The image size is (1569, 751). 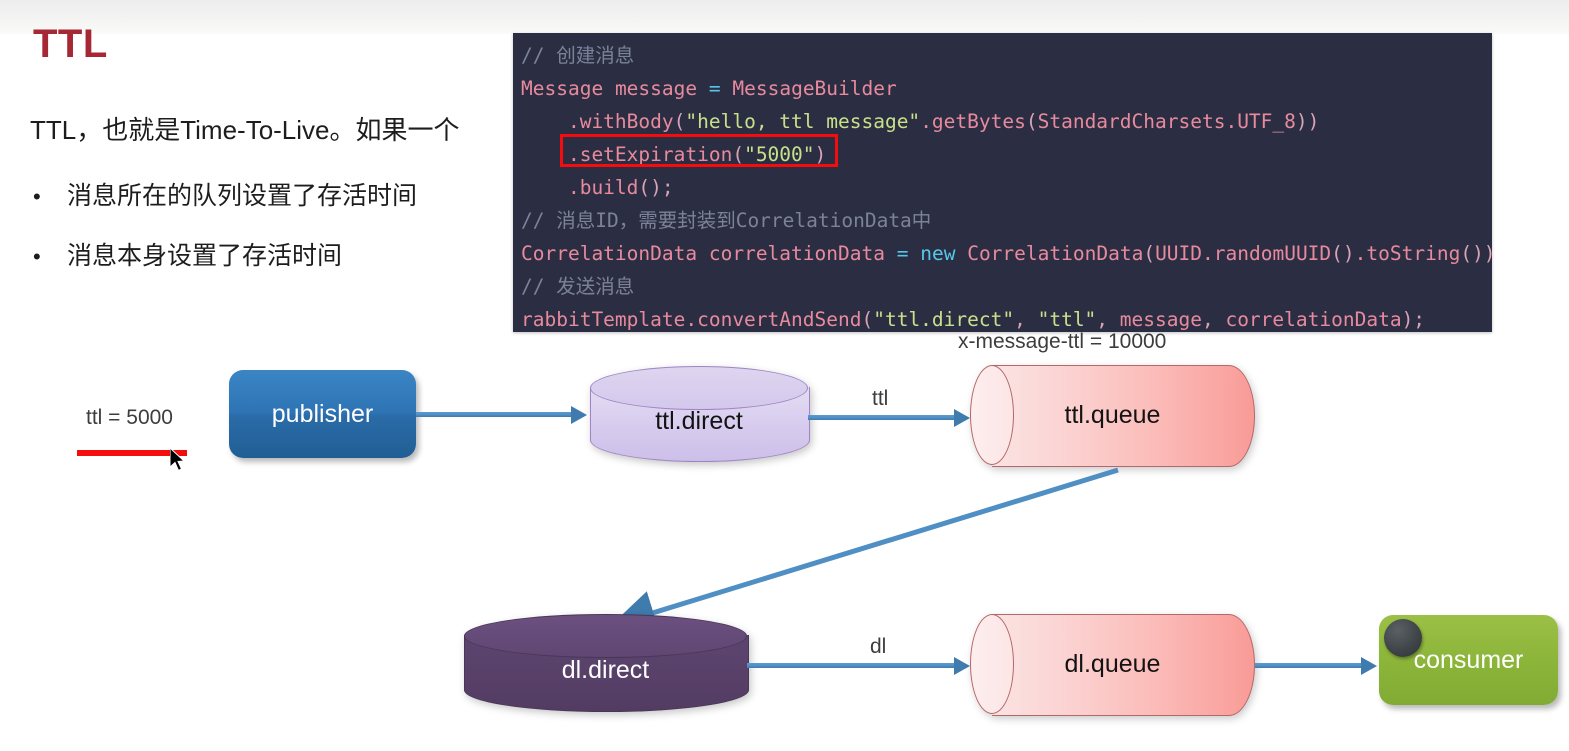 What do you see at coordinates (1006, 286) in the screenshot?
I see `code-line-7: // 发送消息` at bounding box center [1006, 286].